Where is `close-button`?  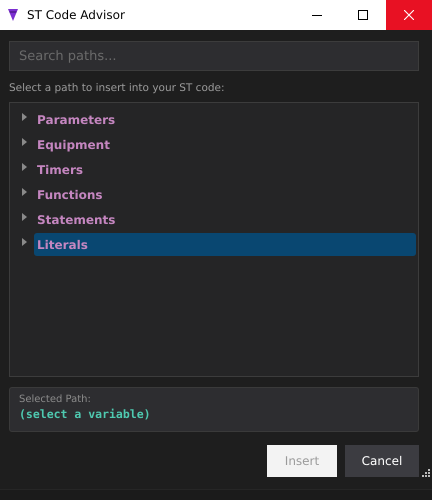
close-button is located at coordinates (409, 15).